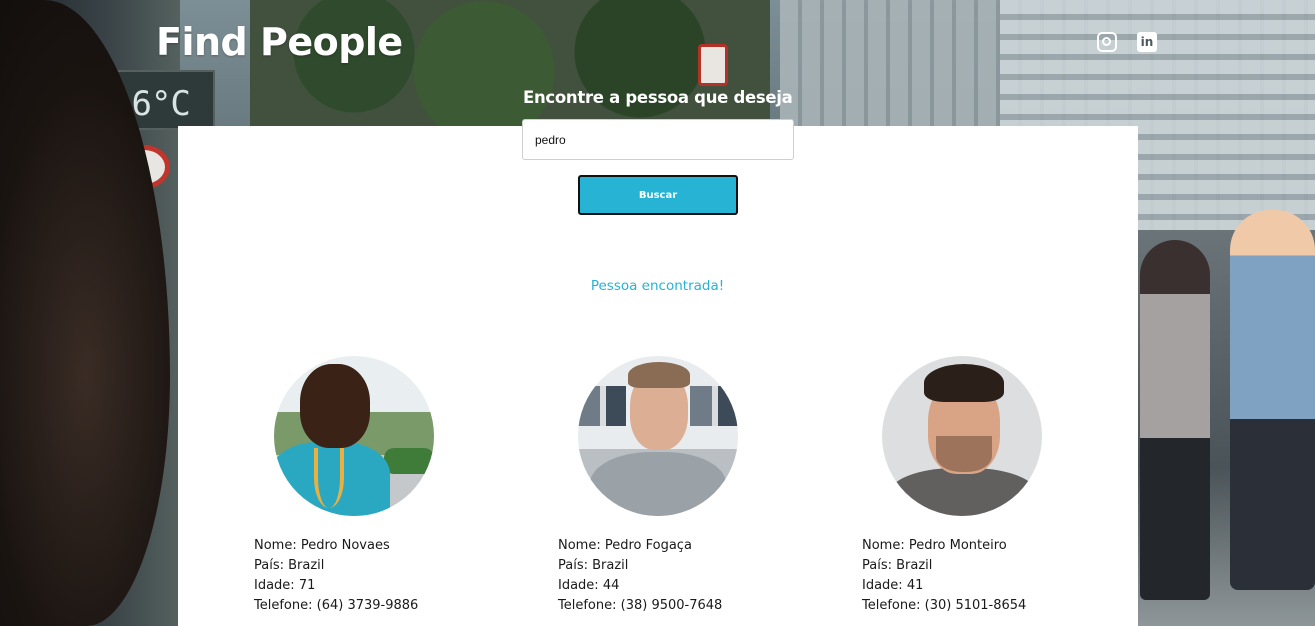 The width and height of the screenshot is (1315, 626). Describe the element at coordinates (329, 478) in the screenshot. I see `avatar-lanyard` at that location.